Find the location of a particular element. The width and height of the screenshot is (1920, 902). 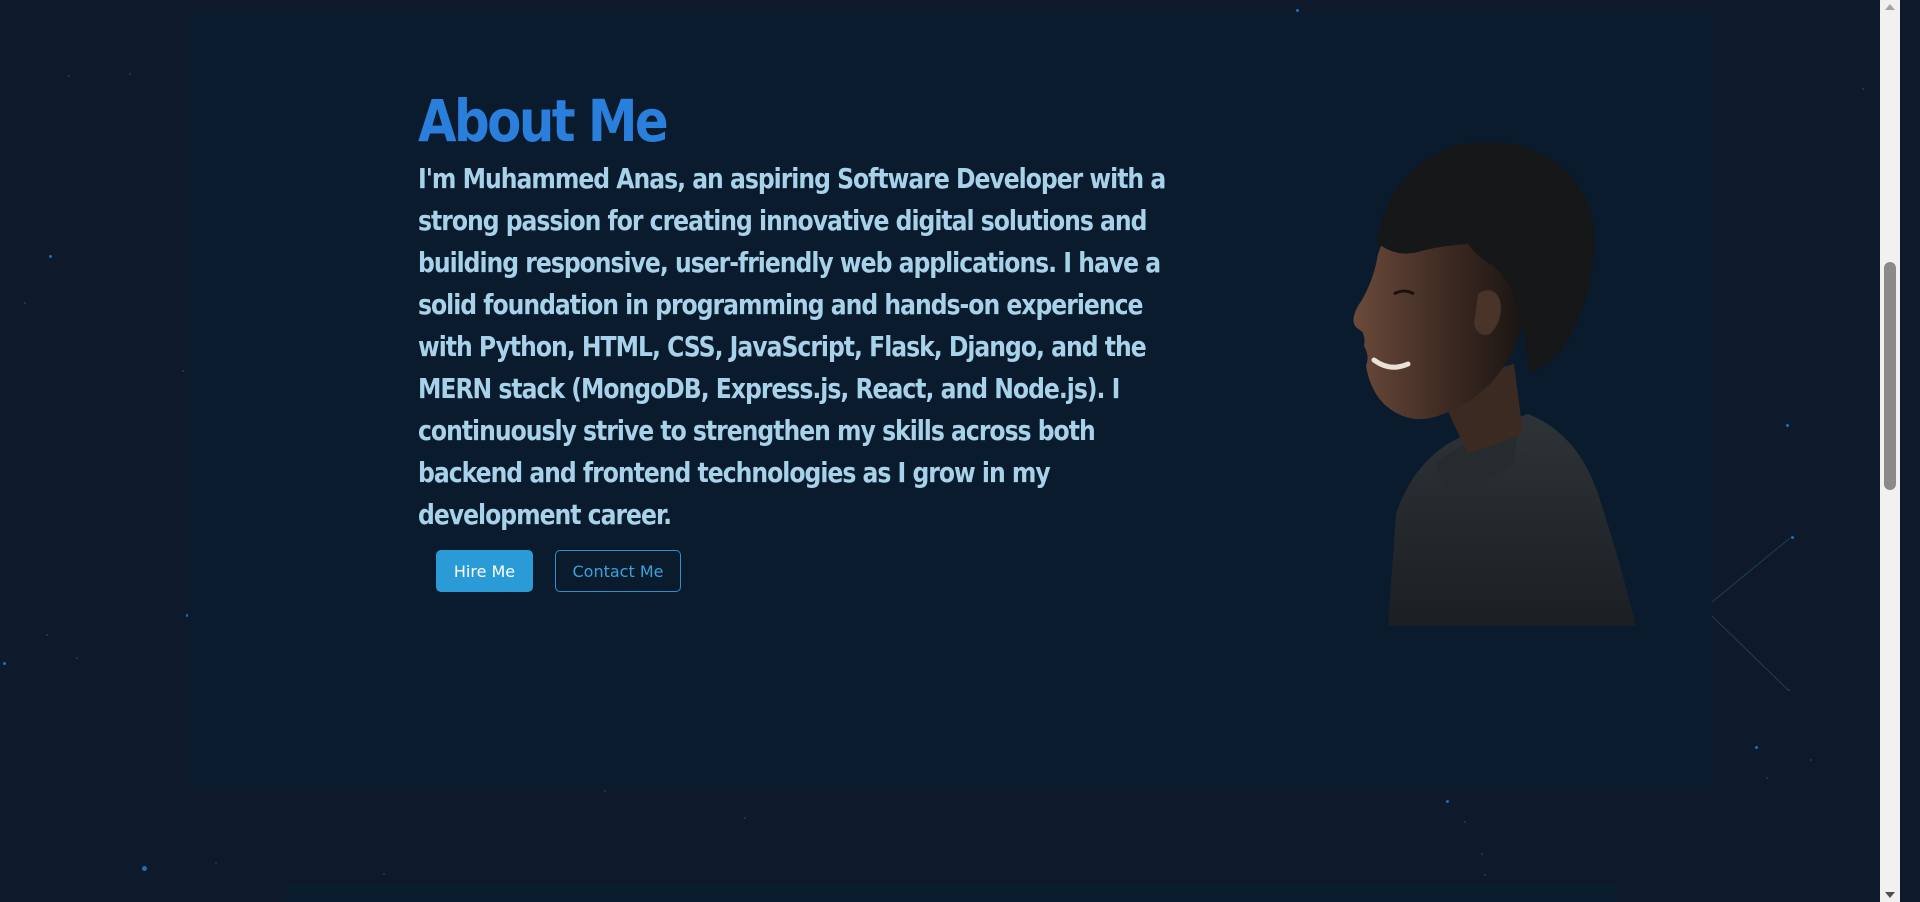

vertical-scrollbar is located at coordinates (1890, 451).